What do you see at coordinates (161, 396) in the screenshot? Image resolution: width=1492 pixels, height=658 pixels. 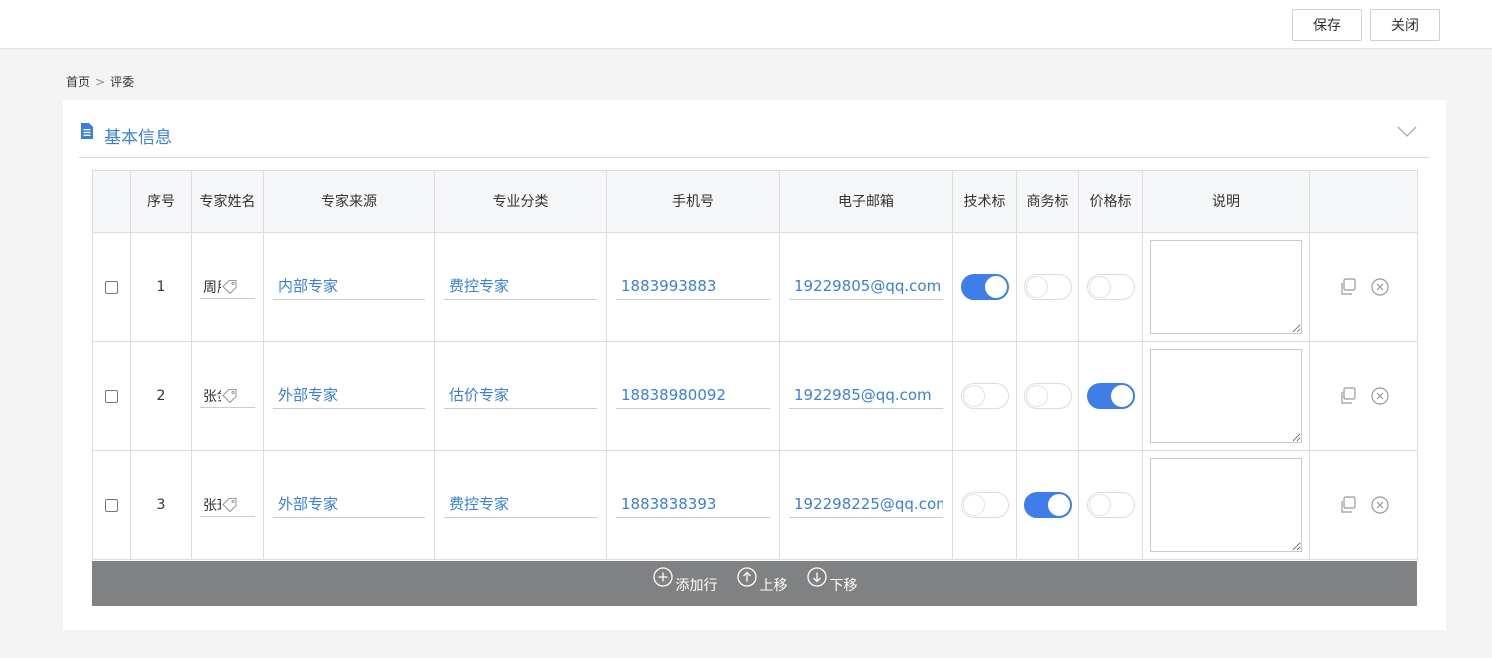 I see `row-index: 2` at bounding box center [161, 396].